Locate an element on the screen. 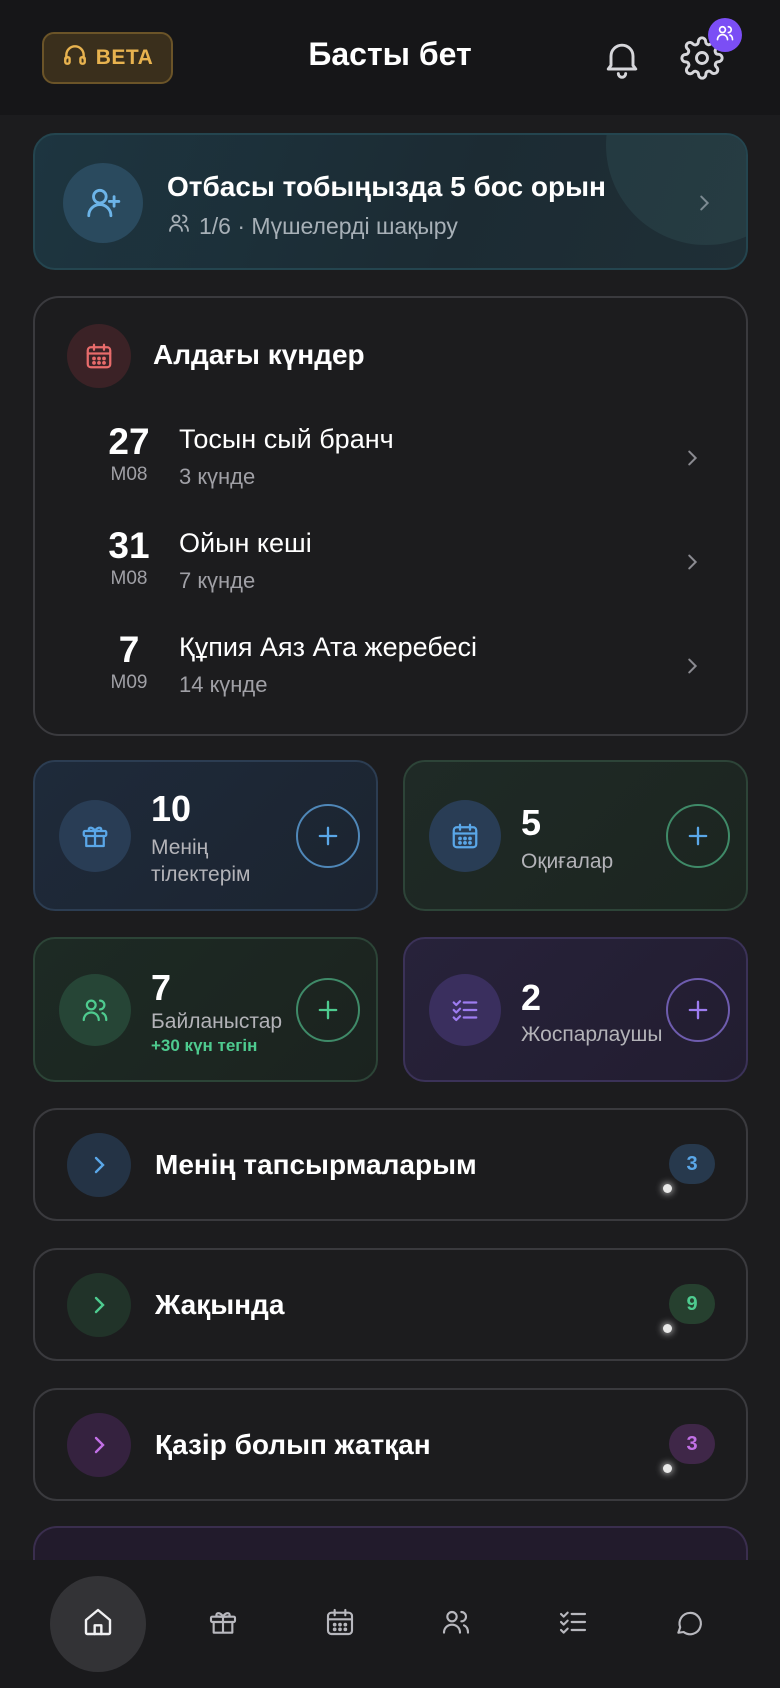 The image size is (780, 1688). events-label: Оқиғалар is located at coordinates (567, 861).